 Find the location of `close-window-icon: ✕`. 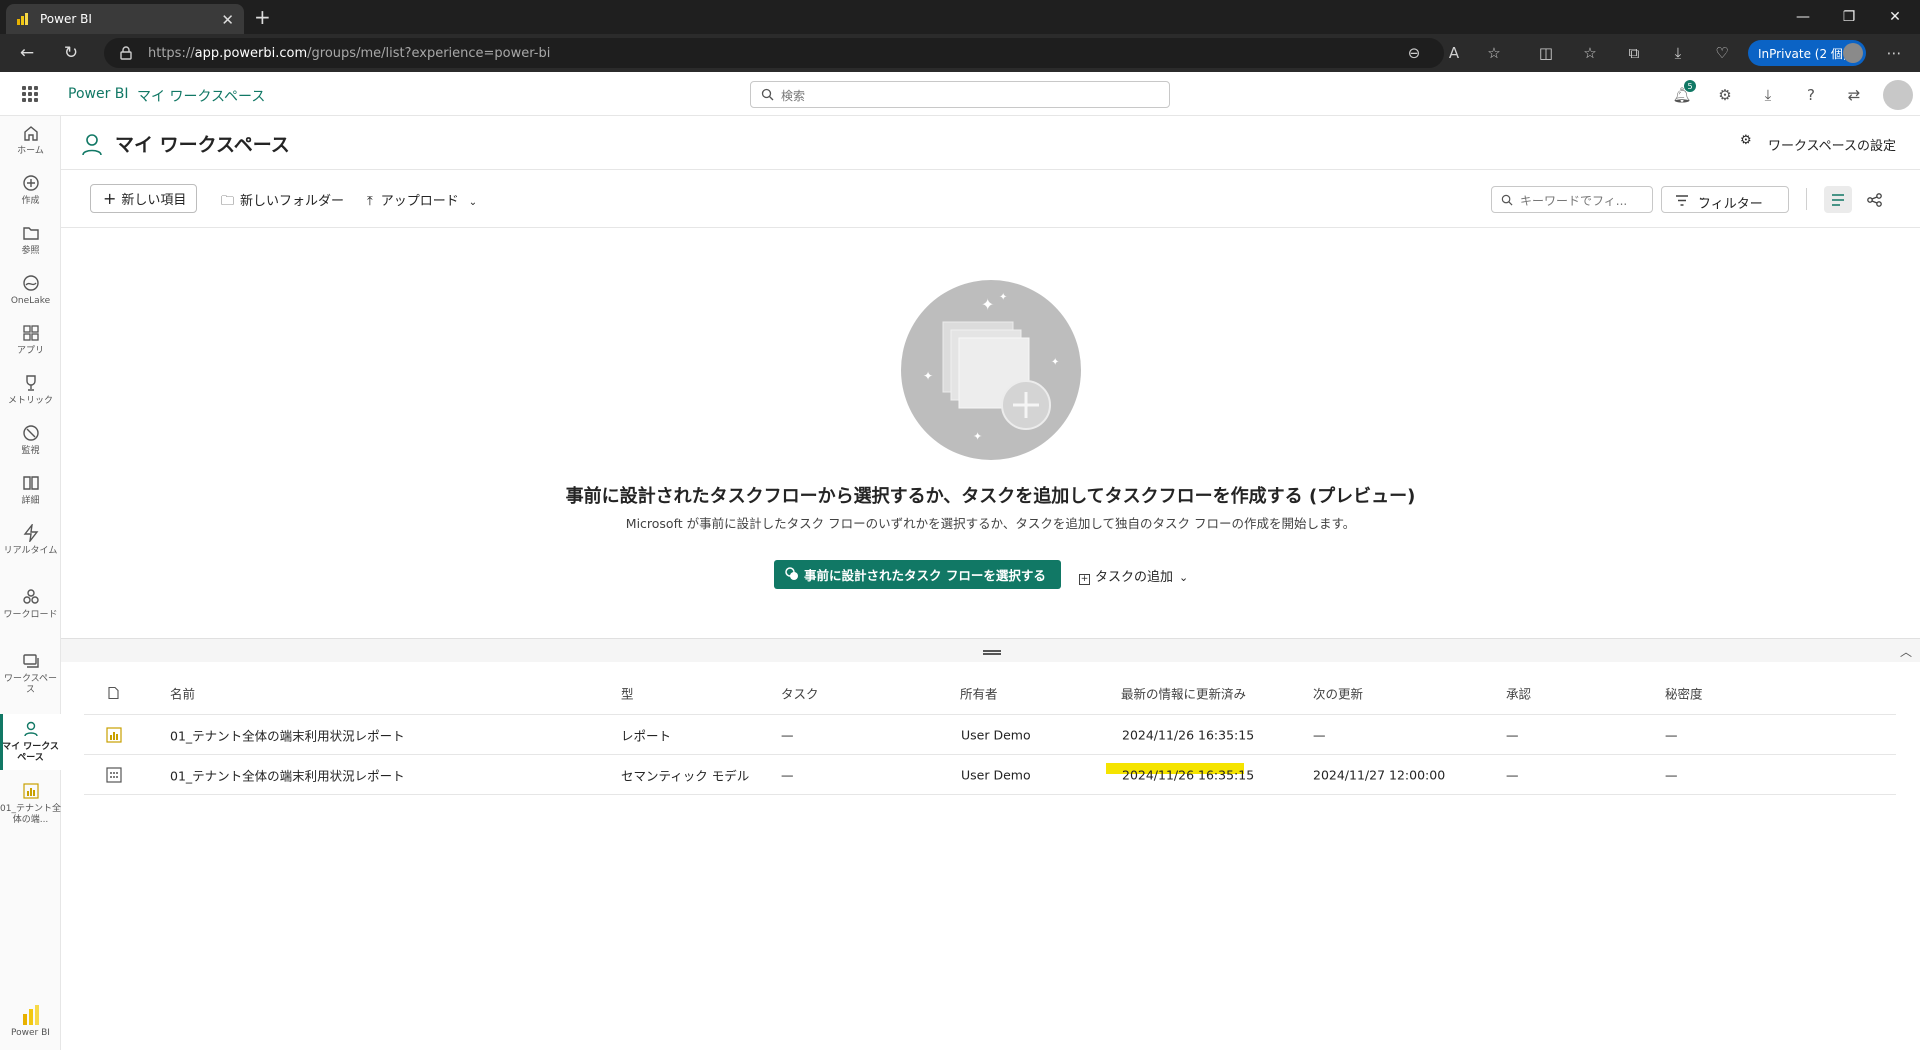

close-window-icon: ✕ is located at coordinates (1895, 17).